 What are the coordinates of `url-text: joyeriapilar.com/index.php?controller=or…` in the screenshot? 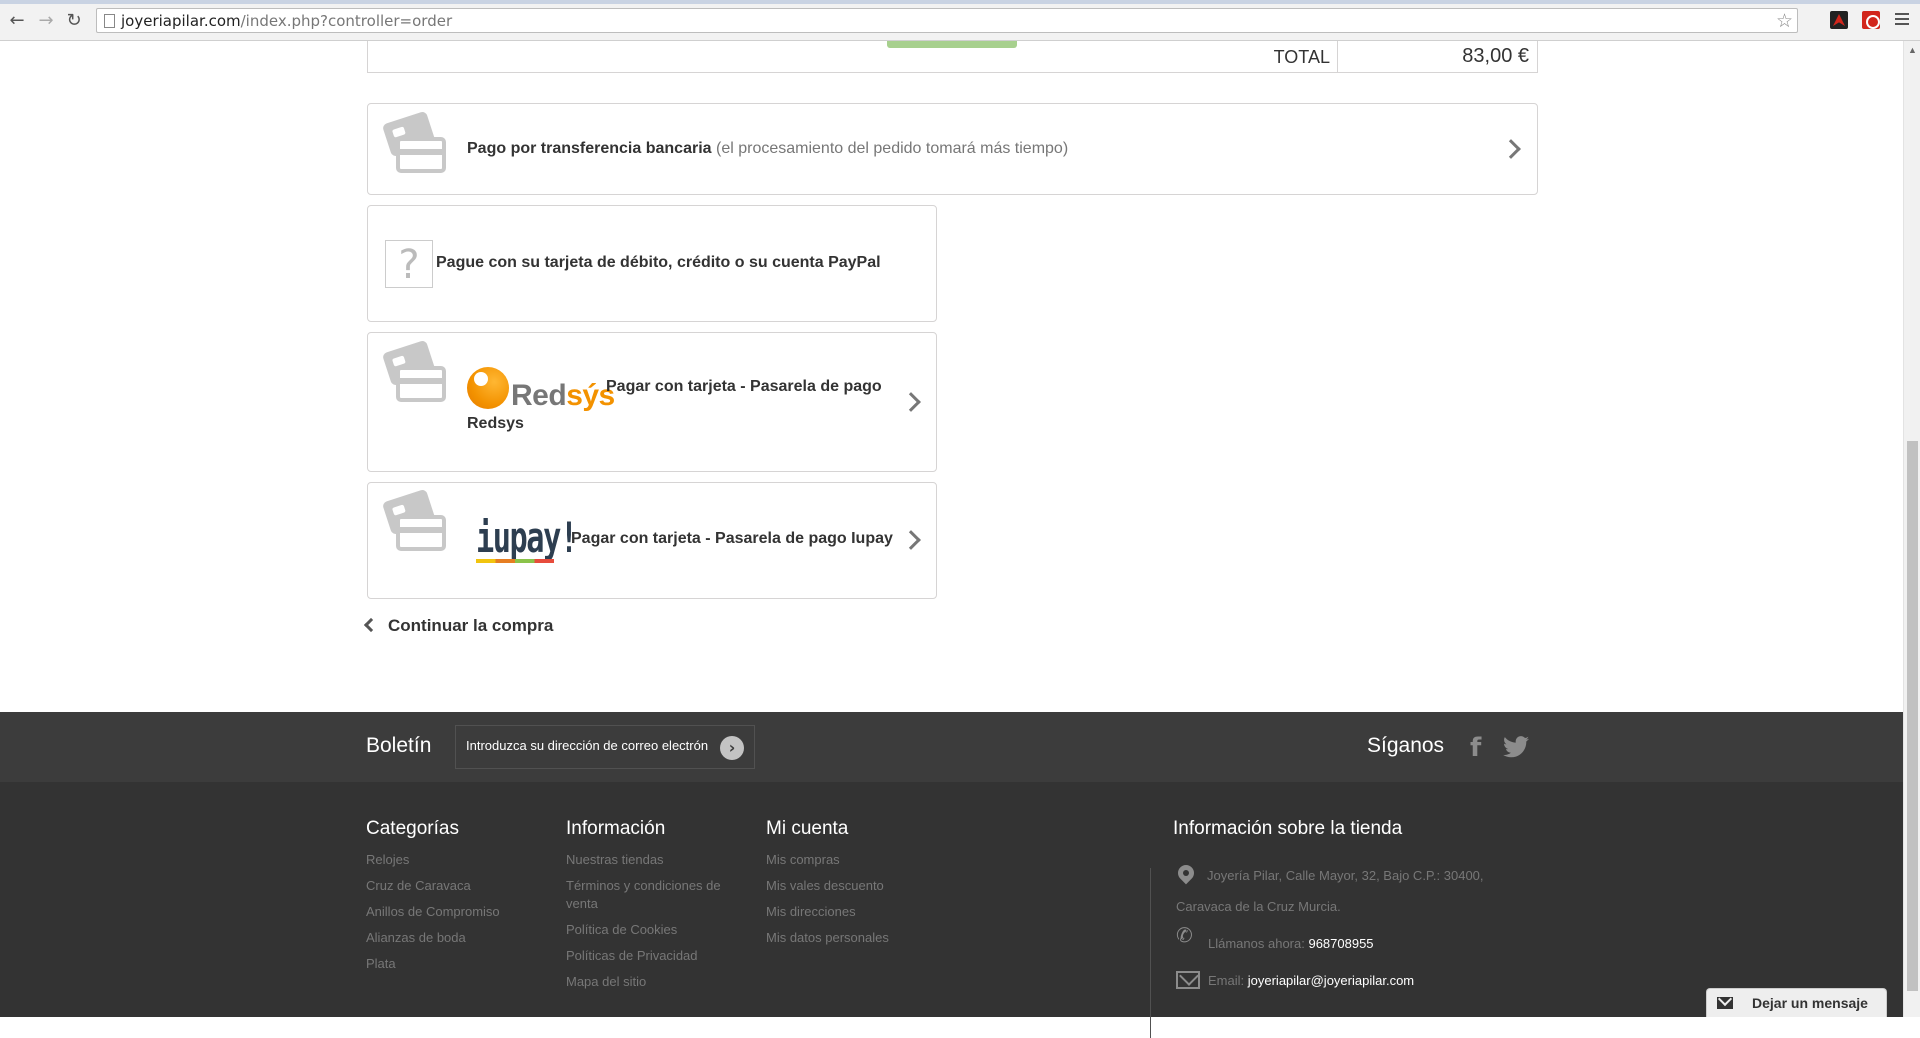 It's located at (286, 21).